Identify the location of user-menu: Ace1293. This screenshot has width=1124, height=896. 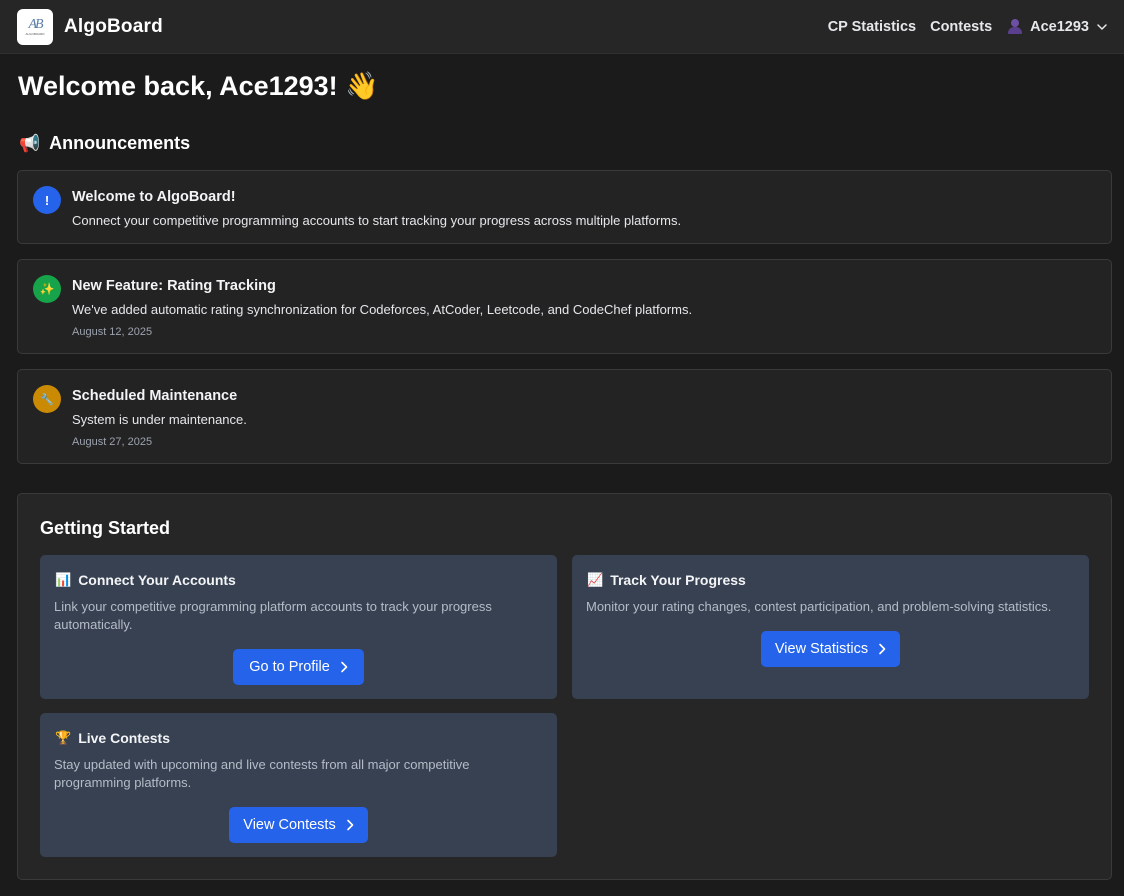
(1057, 27).